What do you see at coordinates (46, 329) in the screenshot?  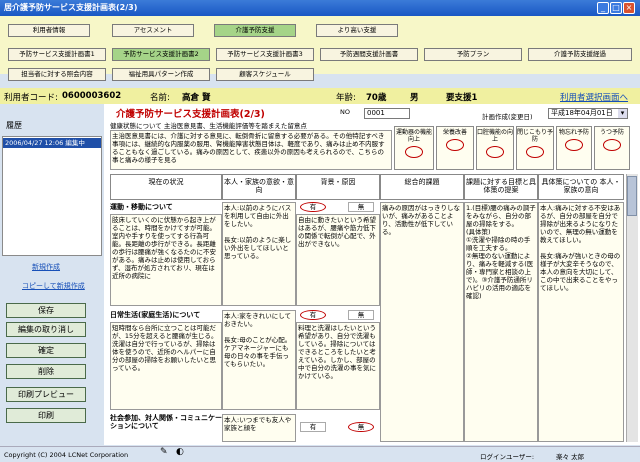 I see `cancel-edit-button: 編集の取り消し` at bounding box center [46, 329].